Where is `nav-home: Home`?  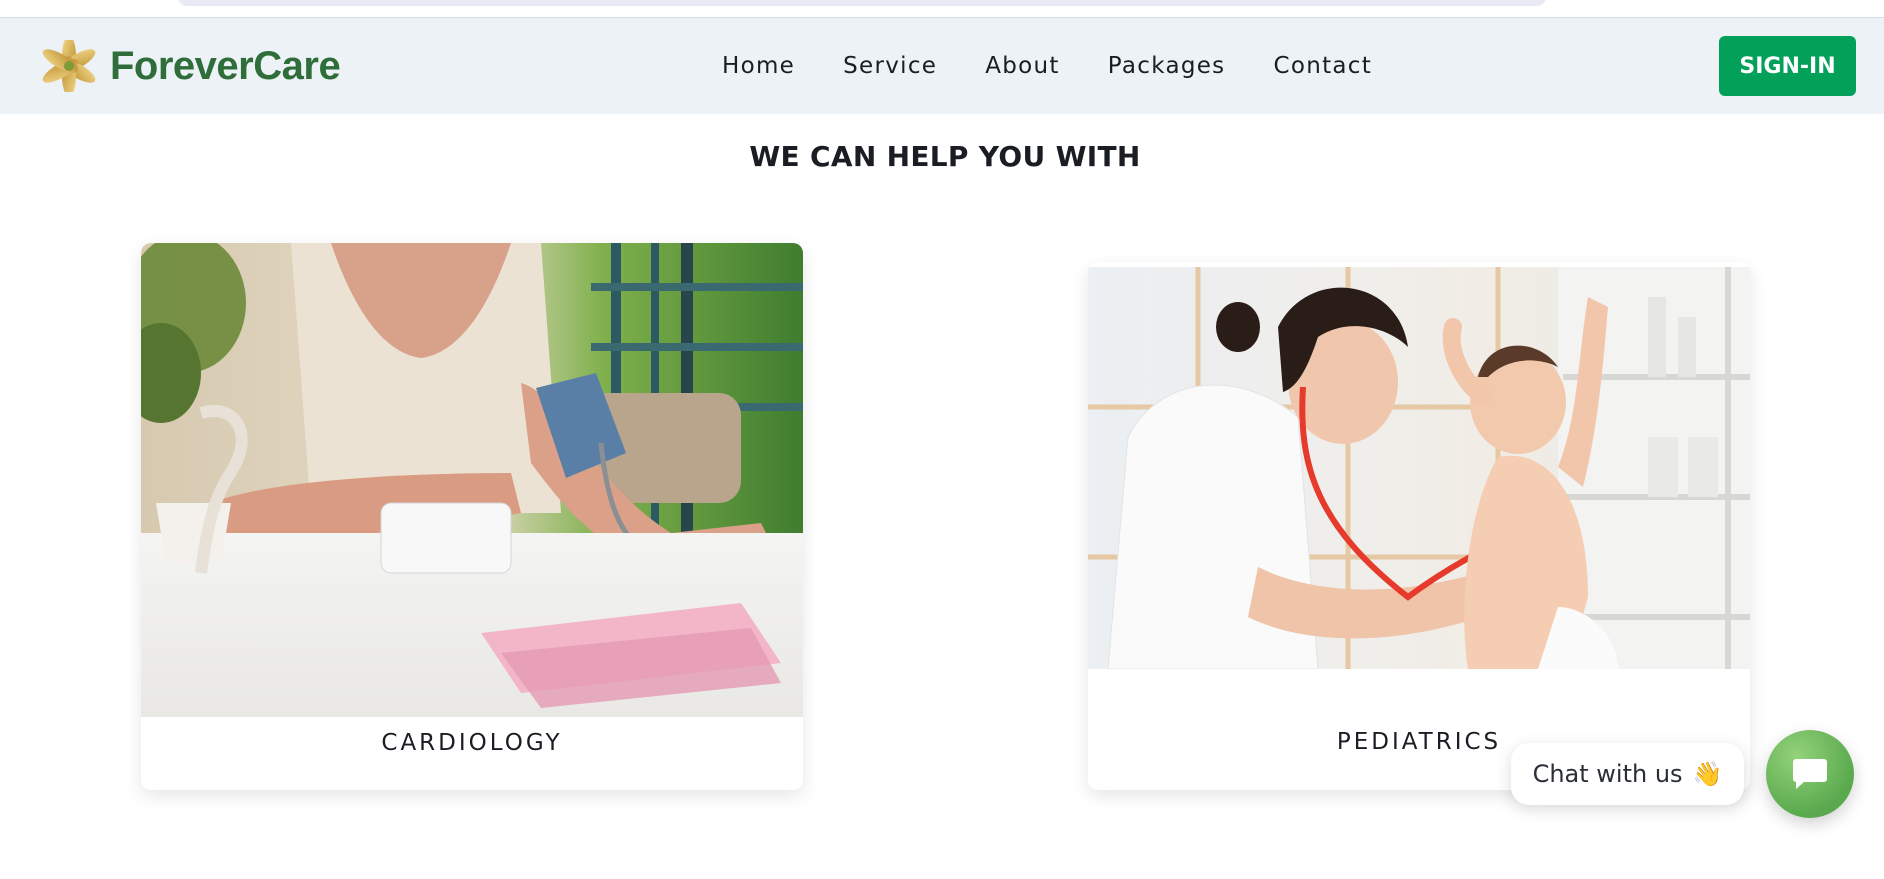
nav-home: Home is located at coordinates (758, 66).